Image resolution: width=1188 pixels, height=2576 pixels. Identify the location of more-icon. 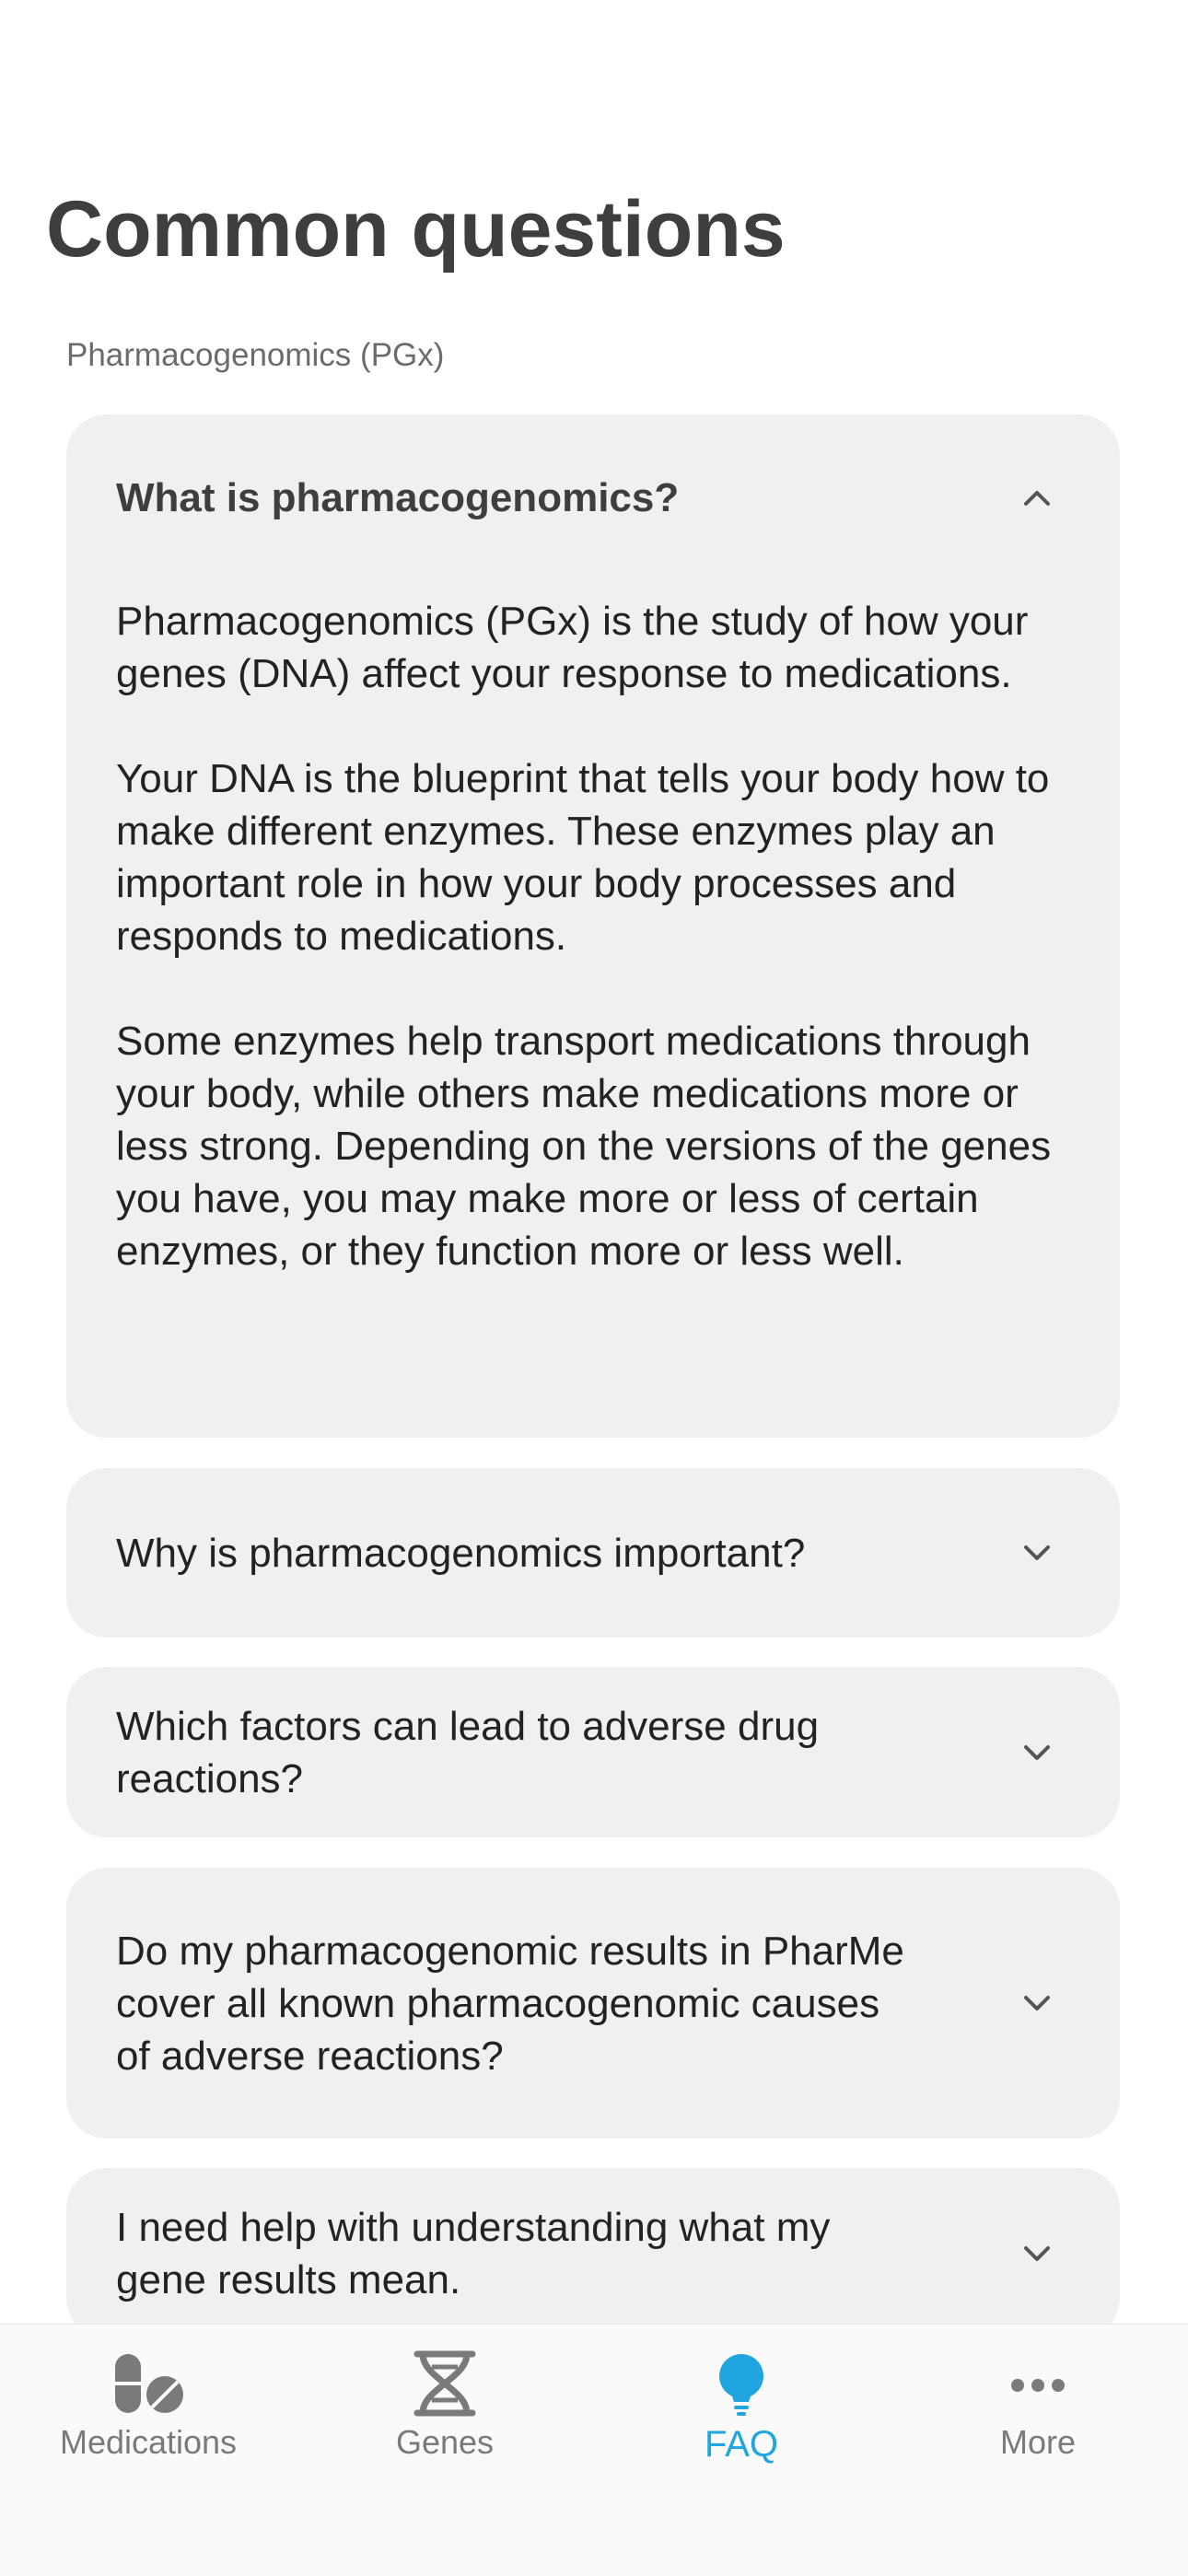
(1038, 2383).